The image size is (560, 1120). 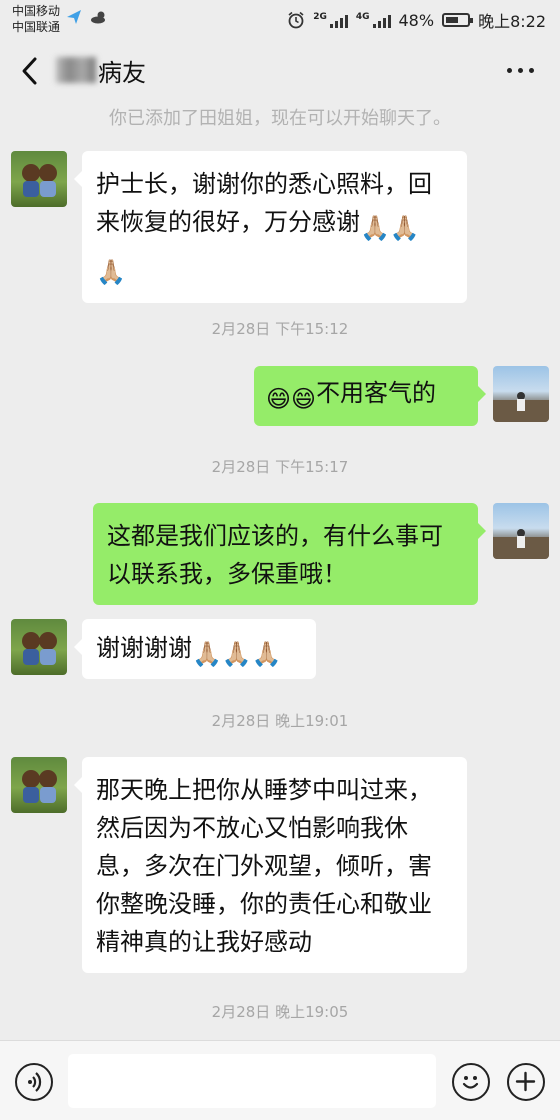 I want to click on emoji-smile-icon, so click(x=471, y=1082).